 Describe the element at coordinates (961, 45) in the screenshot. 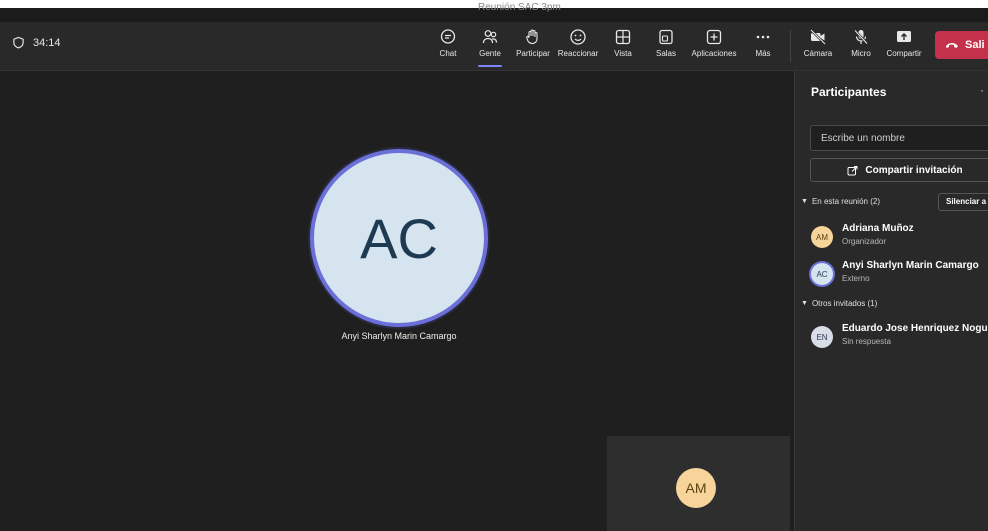

I see `leave-button: Sali` at that location.